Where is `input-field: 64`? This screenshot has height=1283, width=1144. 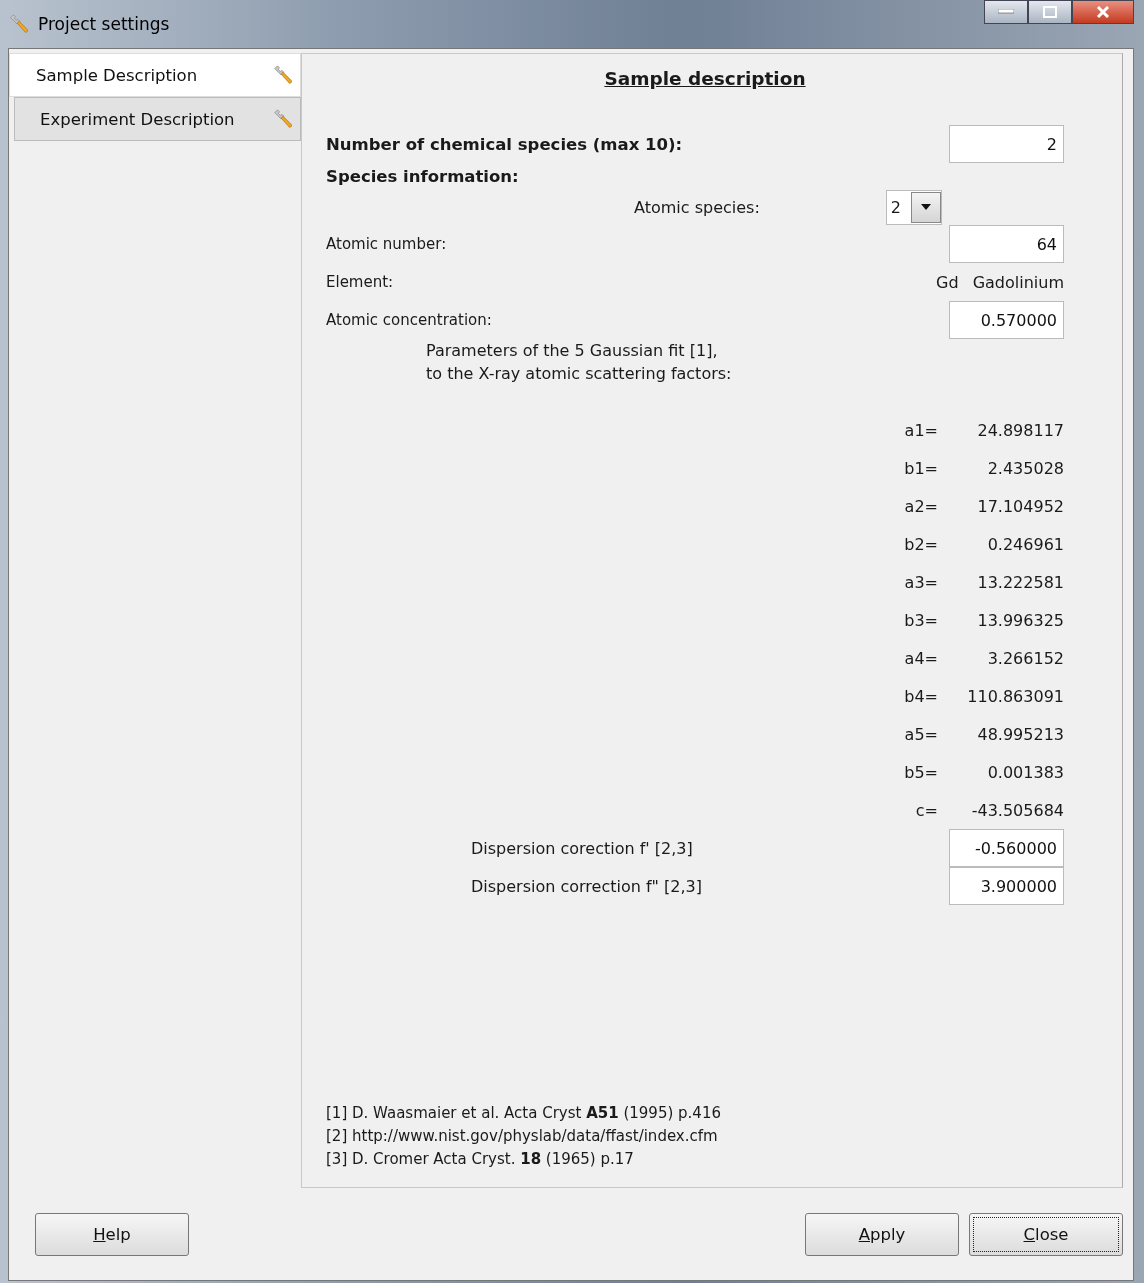 input-field: 64 is located at coordinates (1006, 244).